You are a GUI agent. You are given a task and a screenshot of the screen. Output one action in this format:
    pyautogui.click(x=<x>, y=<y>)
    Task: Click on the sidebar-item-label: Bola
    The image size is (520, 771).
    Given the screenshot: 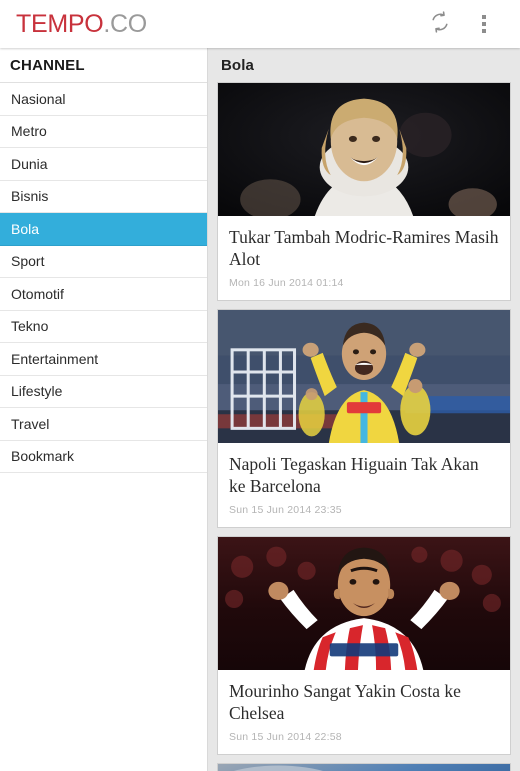 What is the action you would take?
    pyautogui.click(x=25, y=228)
    